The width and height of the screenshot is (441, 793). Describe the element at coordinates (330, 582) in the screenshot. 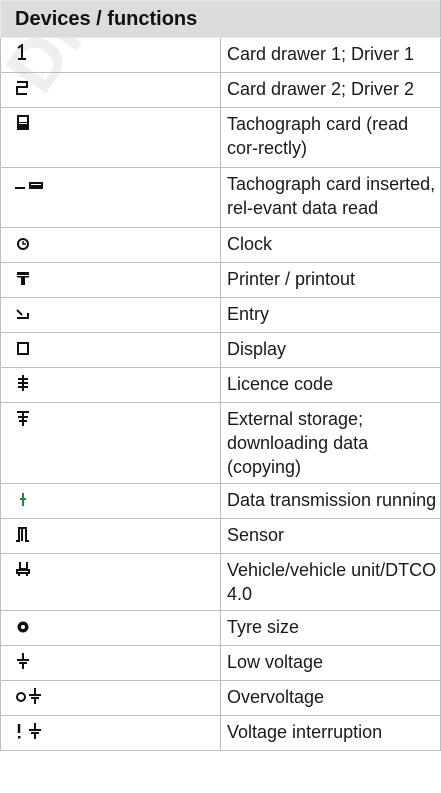

I see `row-description: Vehicle/vehicle unit/DTCO 4.0` at that location.